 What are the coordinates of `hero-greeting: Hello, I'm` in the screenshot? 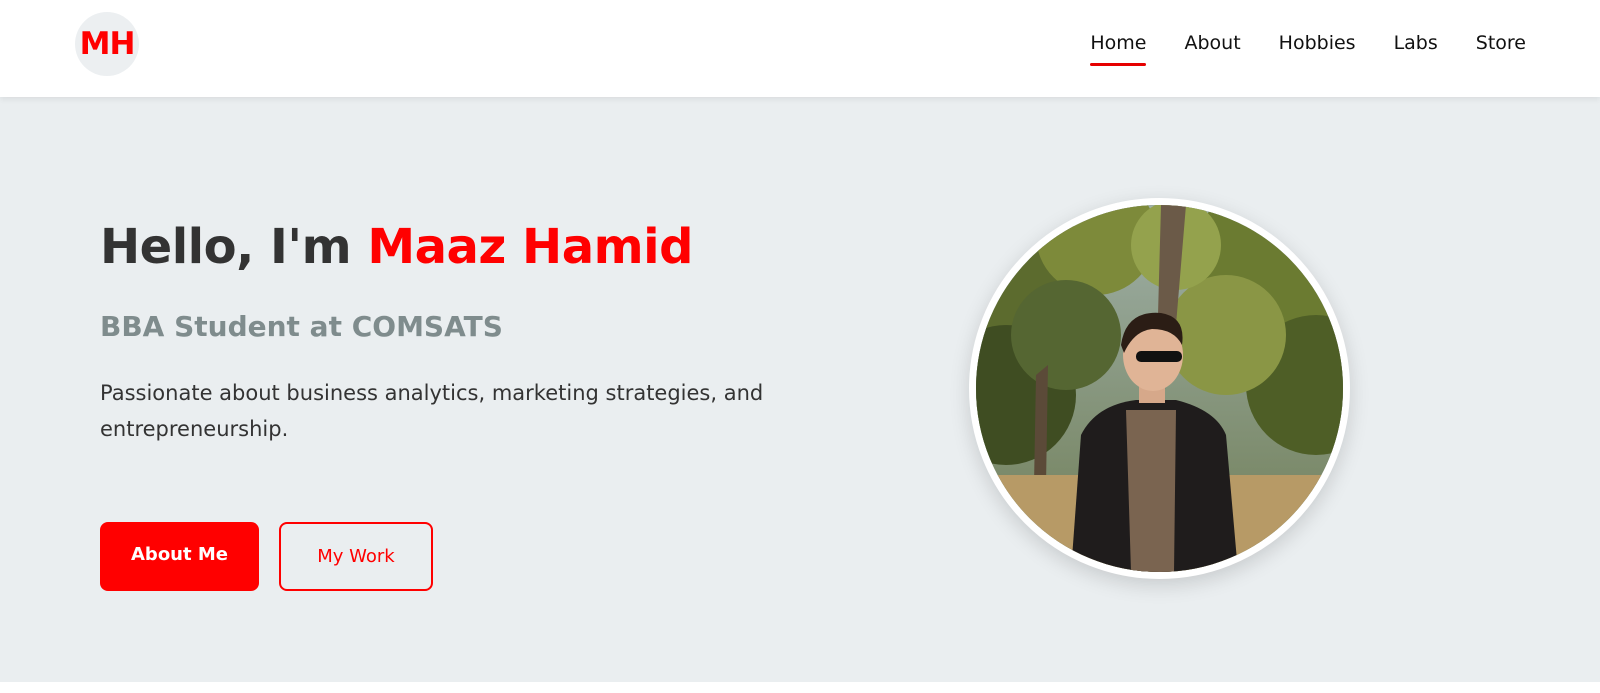 It's located at (234, 247).